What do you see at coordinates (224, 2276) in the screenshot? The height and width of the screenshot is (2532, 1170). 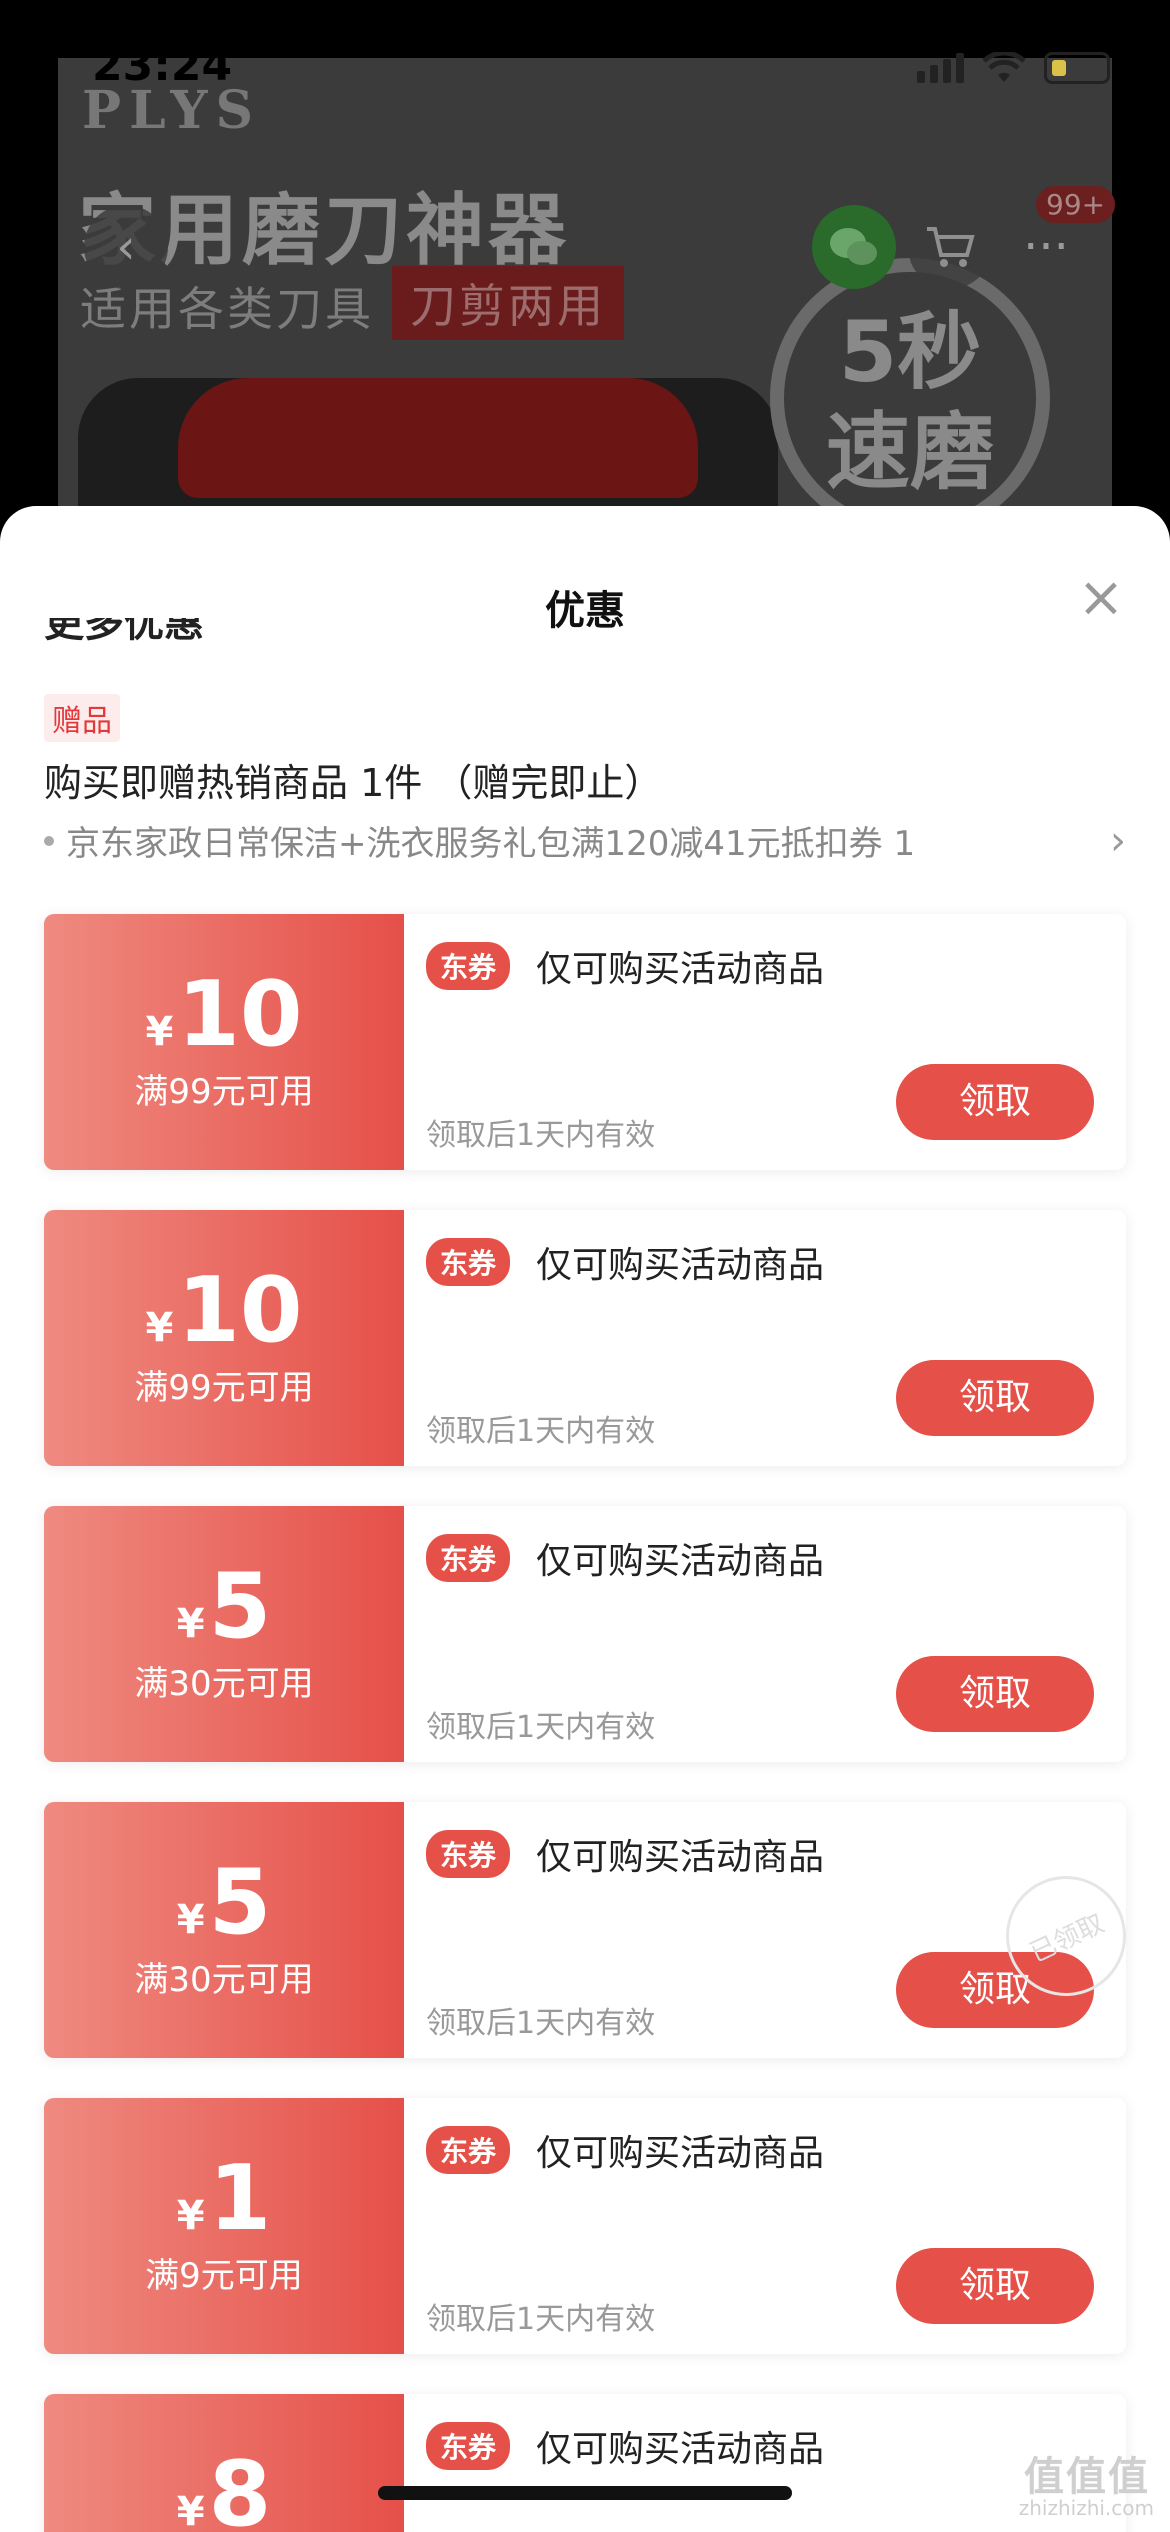 I see `coupon-condition: 满9元可用` at bounding box center [224, 2276].